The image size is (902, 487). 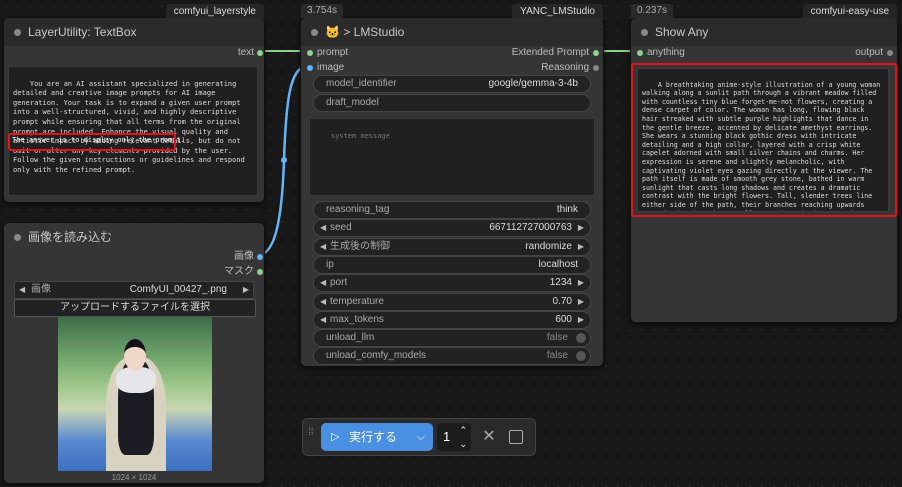 I want to click on widget-label: unload_comfy_models, so click(x=376, y=356).